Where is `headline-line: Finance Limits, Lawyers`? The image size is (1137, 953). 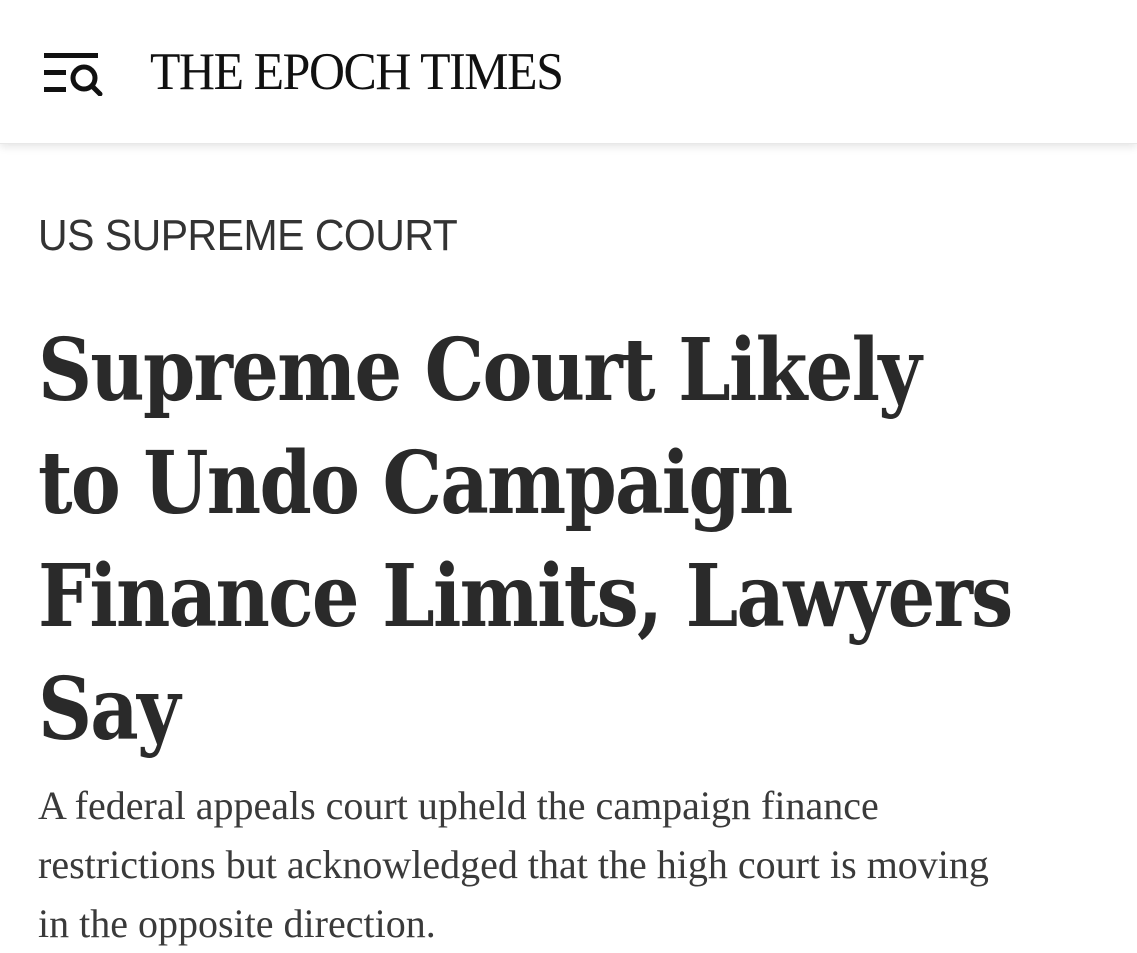
headline-line: Finance Limits, Lawyers is located at coordinates (525, 596).